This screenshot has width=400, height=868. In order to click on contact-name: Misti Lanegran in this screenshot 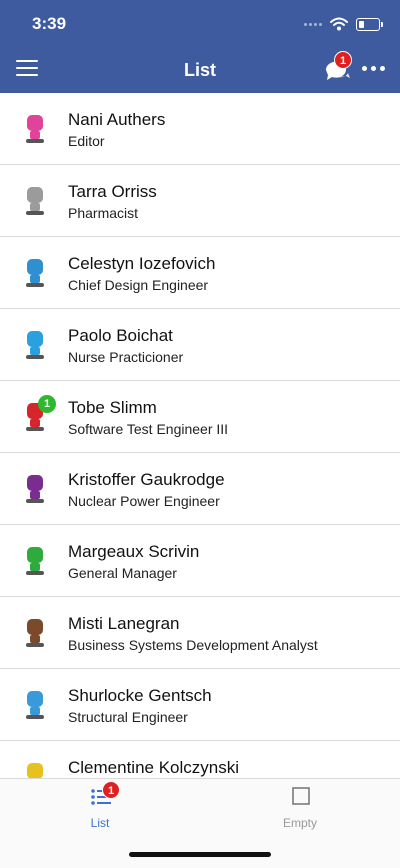, I will do `click(124, 623)`.